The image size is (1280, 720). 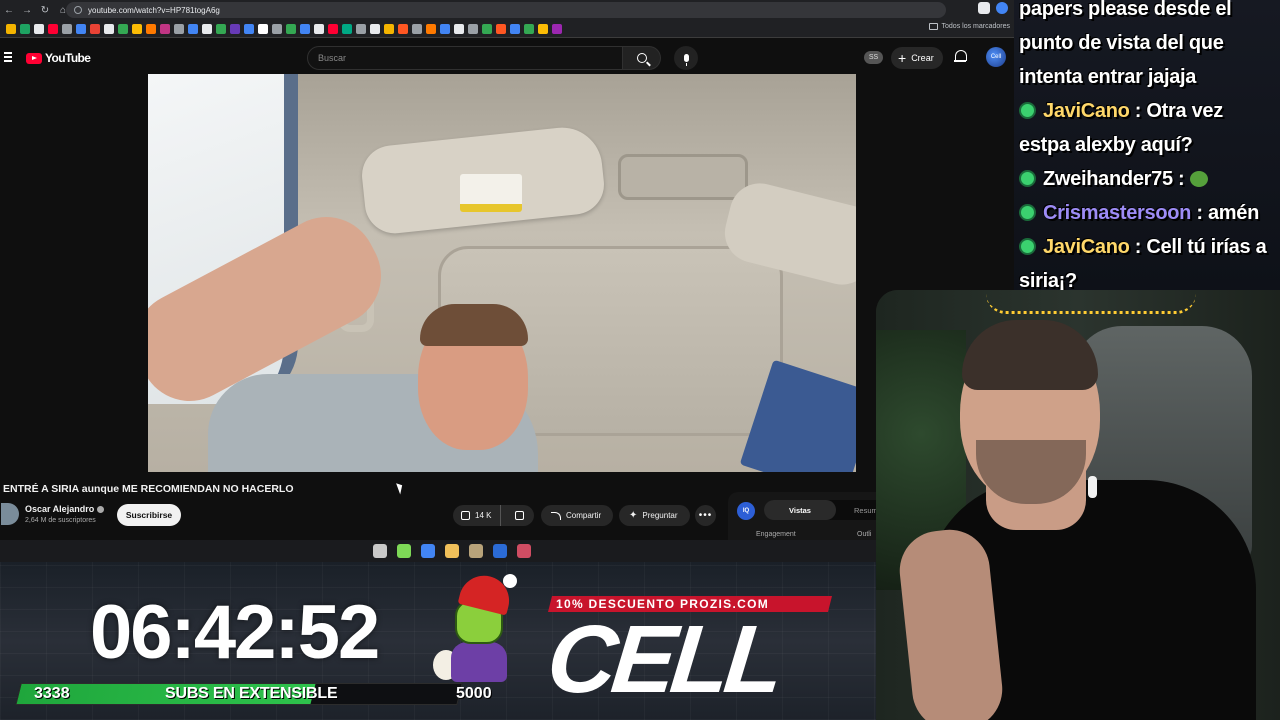 What do you see at coordinates (705, 515) in the screenshot?
I see `more-actions-button: •••` at bounding box center [705, 515].